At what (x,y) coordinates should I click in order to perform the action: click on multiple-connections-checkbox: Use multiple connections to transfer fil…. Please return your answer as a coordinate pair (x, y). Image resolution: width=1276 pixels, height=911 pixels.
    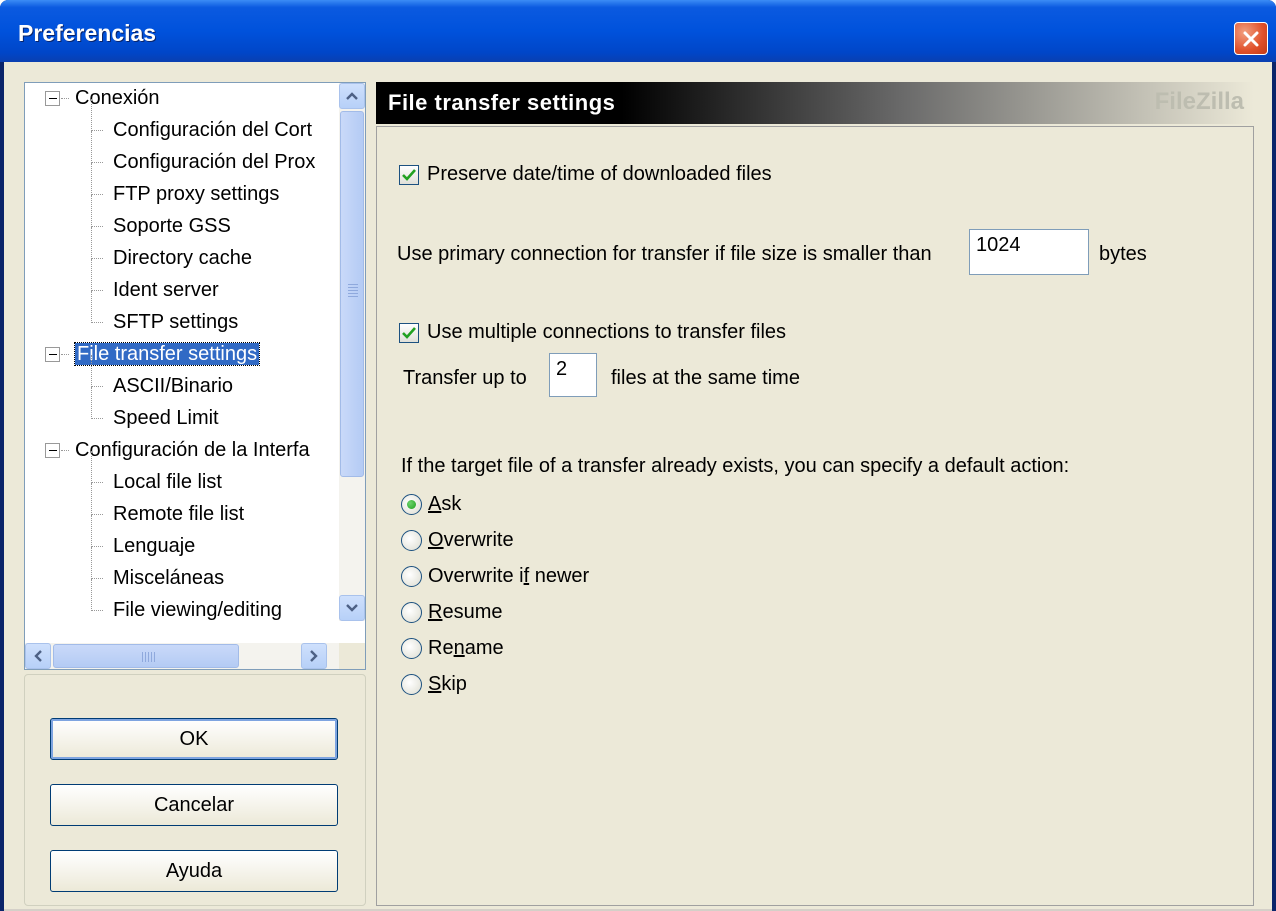
    Looking at the image, I should click on (592, 332).